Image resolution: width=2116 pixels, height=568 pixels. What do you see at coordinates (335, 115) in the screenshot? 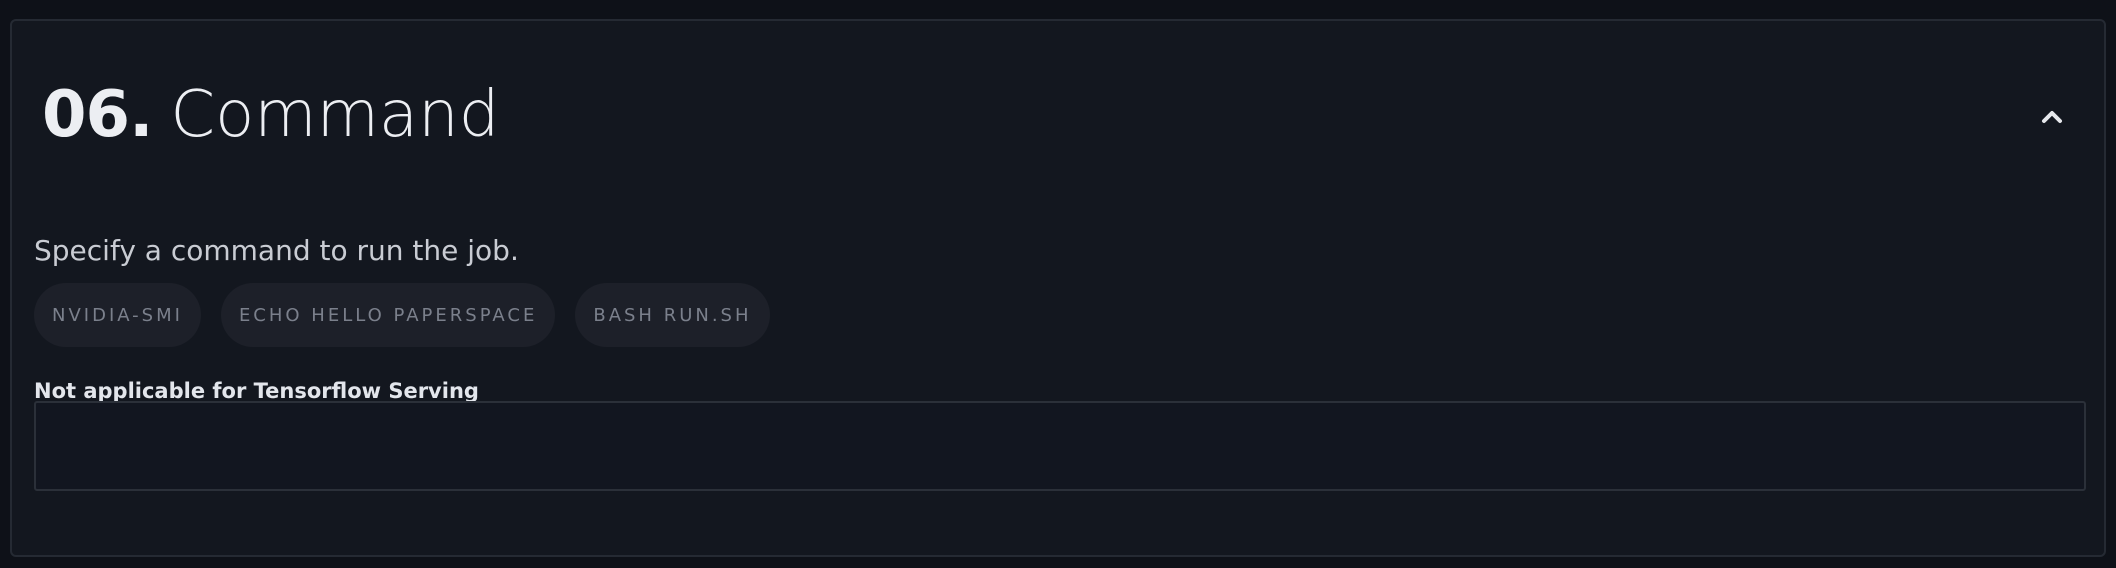
I see `section-name: Command` at bounding box center [335, 115].